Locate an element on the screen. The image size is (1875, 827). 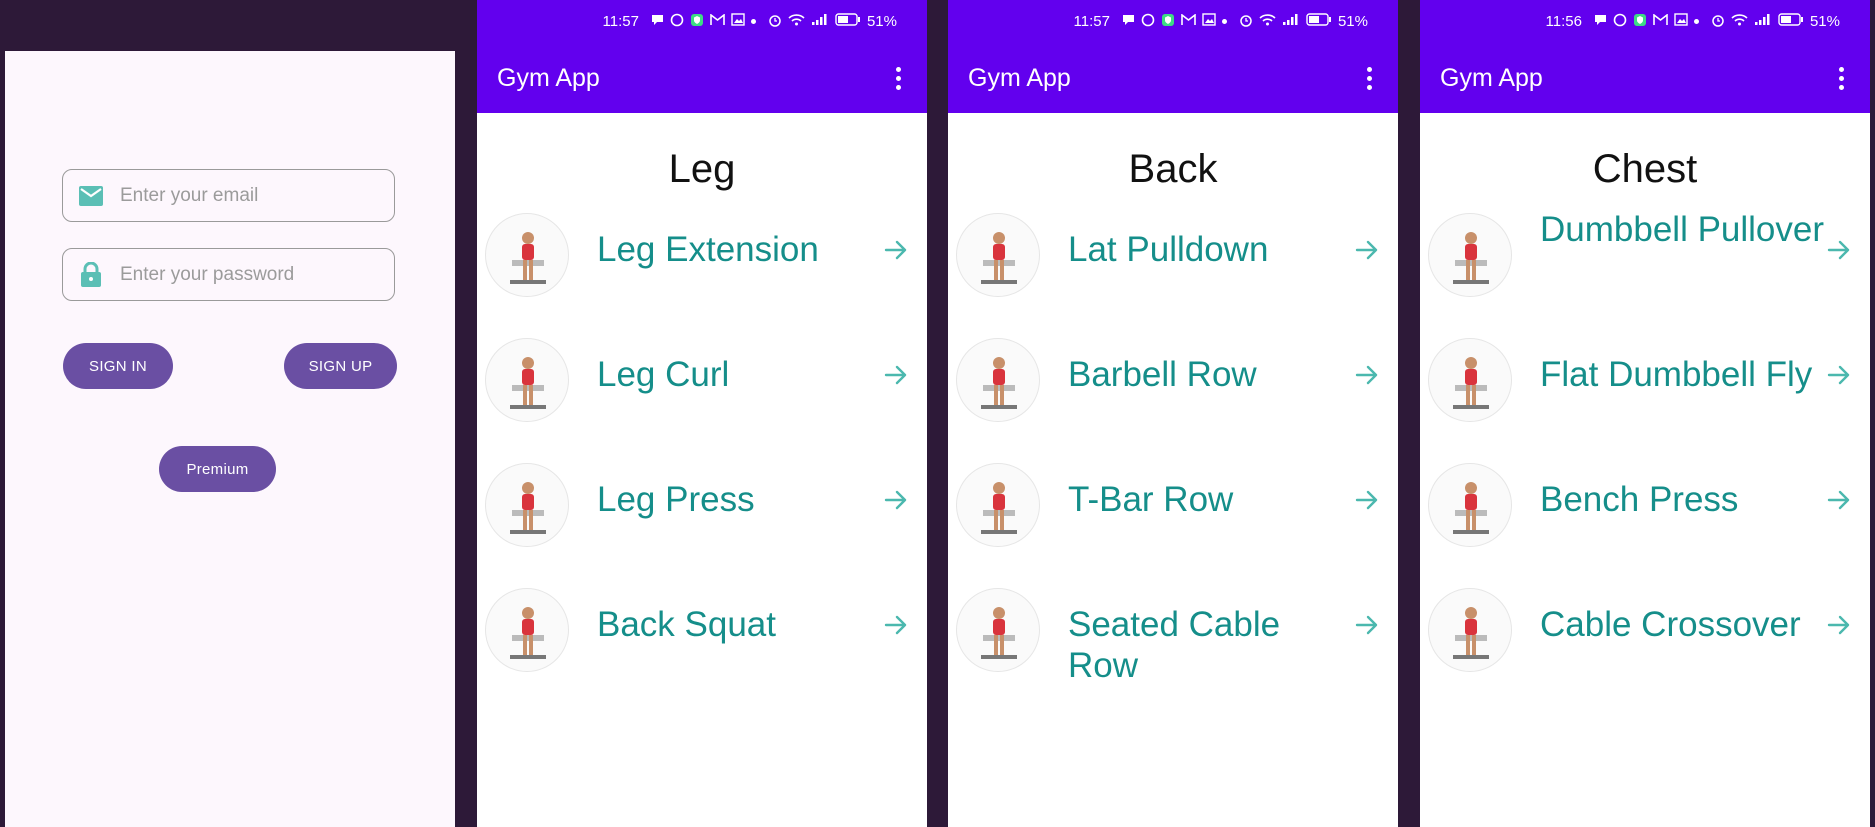
exercise-name: Cable Crossover is located at coordinates (1670, 624).